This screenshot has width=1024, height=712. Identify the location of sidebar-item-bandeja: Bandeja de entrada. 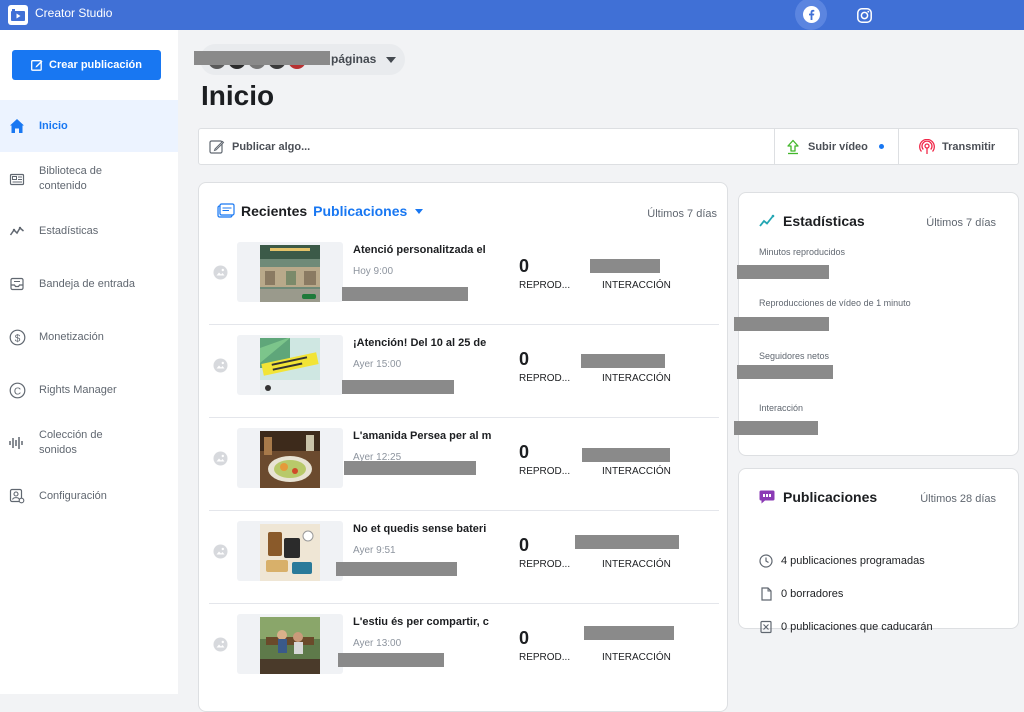
(89, 284).